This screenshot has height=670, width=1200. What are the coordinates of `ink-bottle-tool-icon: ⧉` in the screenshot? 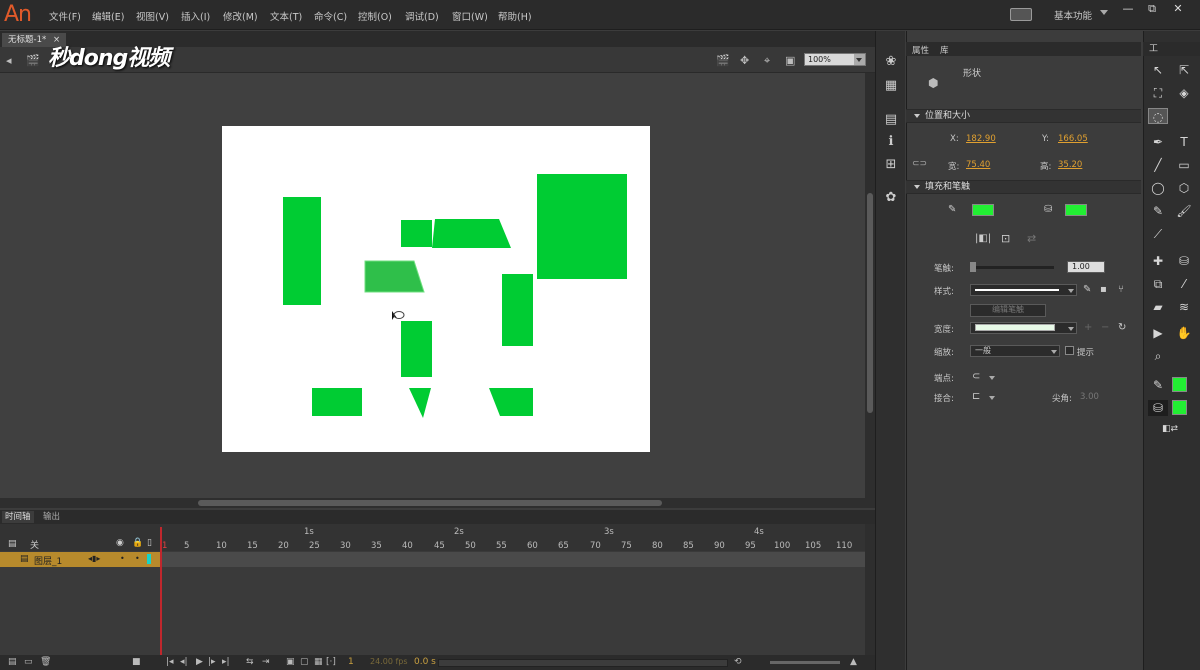 It's located at (1158, 284).